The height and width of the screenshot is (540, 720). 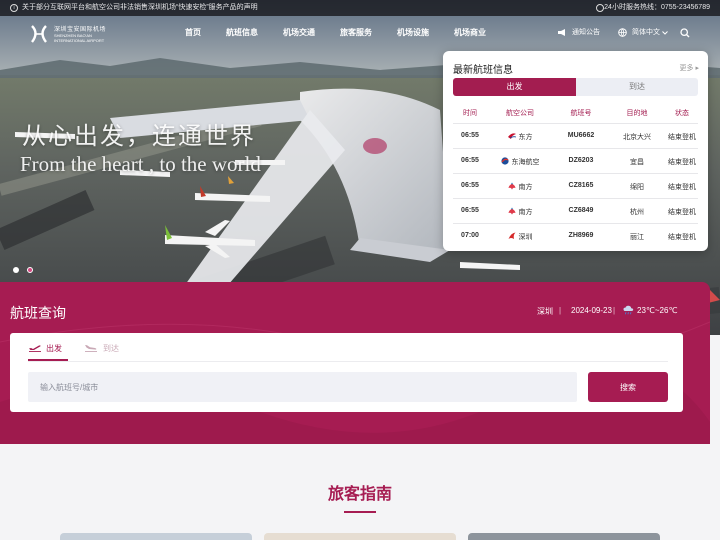 What do you see at coordinates (140, 8) in the screenshot?
I see `notice-link: 关于部分互联网平台和航空公司非法销售深圳机场“快速安检”服务产品的声明` at bounding box center [140, 8].